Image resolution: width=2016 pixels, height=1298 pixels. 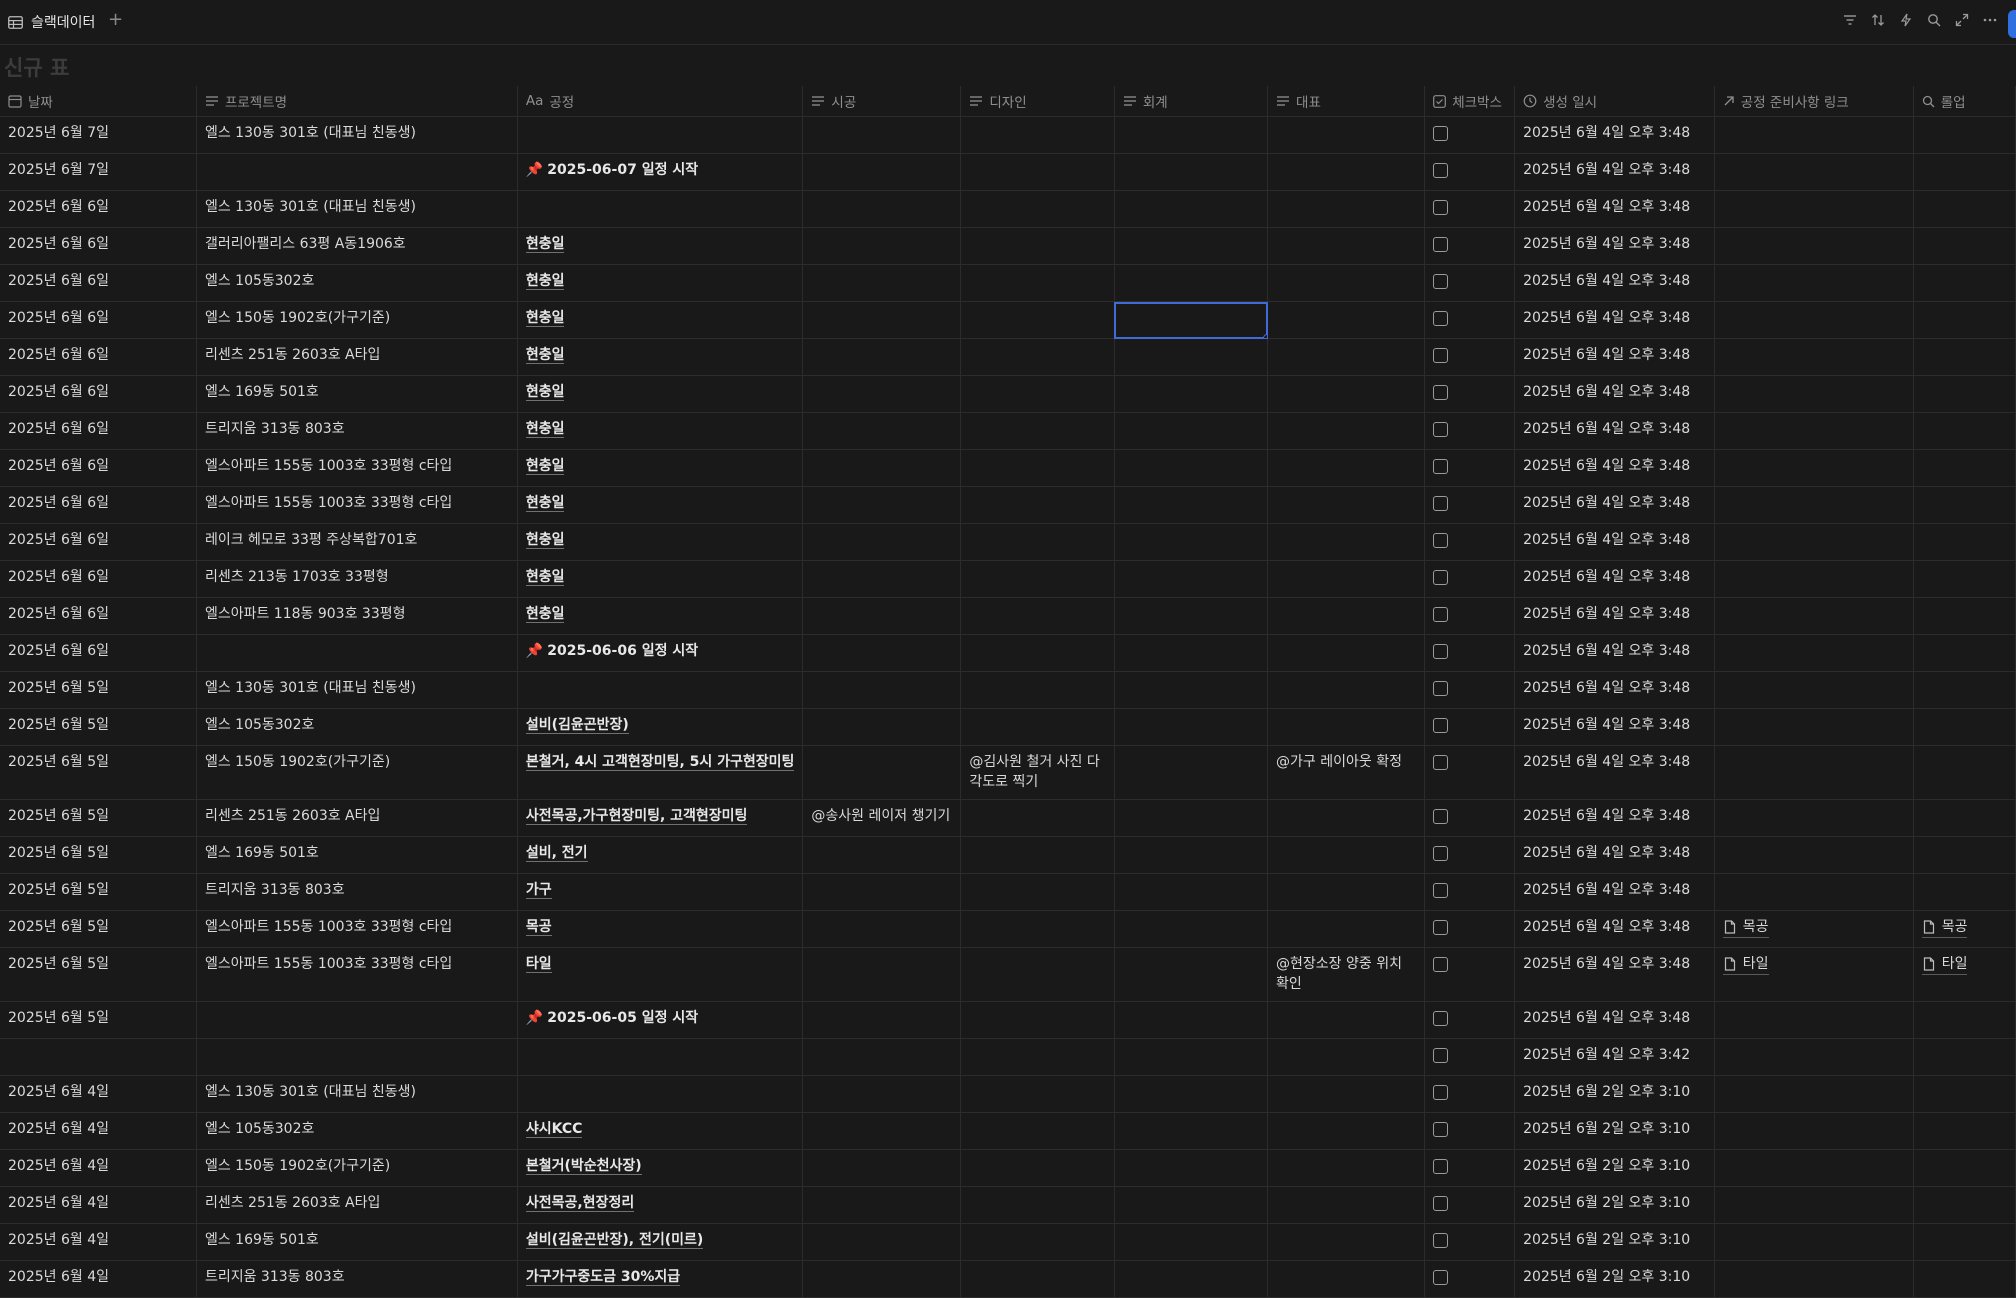 I want to click on cell-project: 트리지움 313동 803호, so click(x=357, y=1279).